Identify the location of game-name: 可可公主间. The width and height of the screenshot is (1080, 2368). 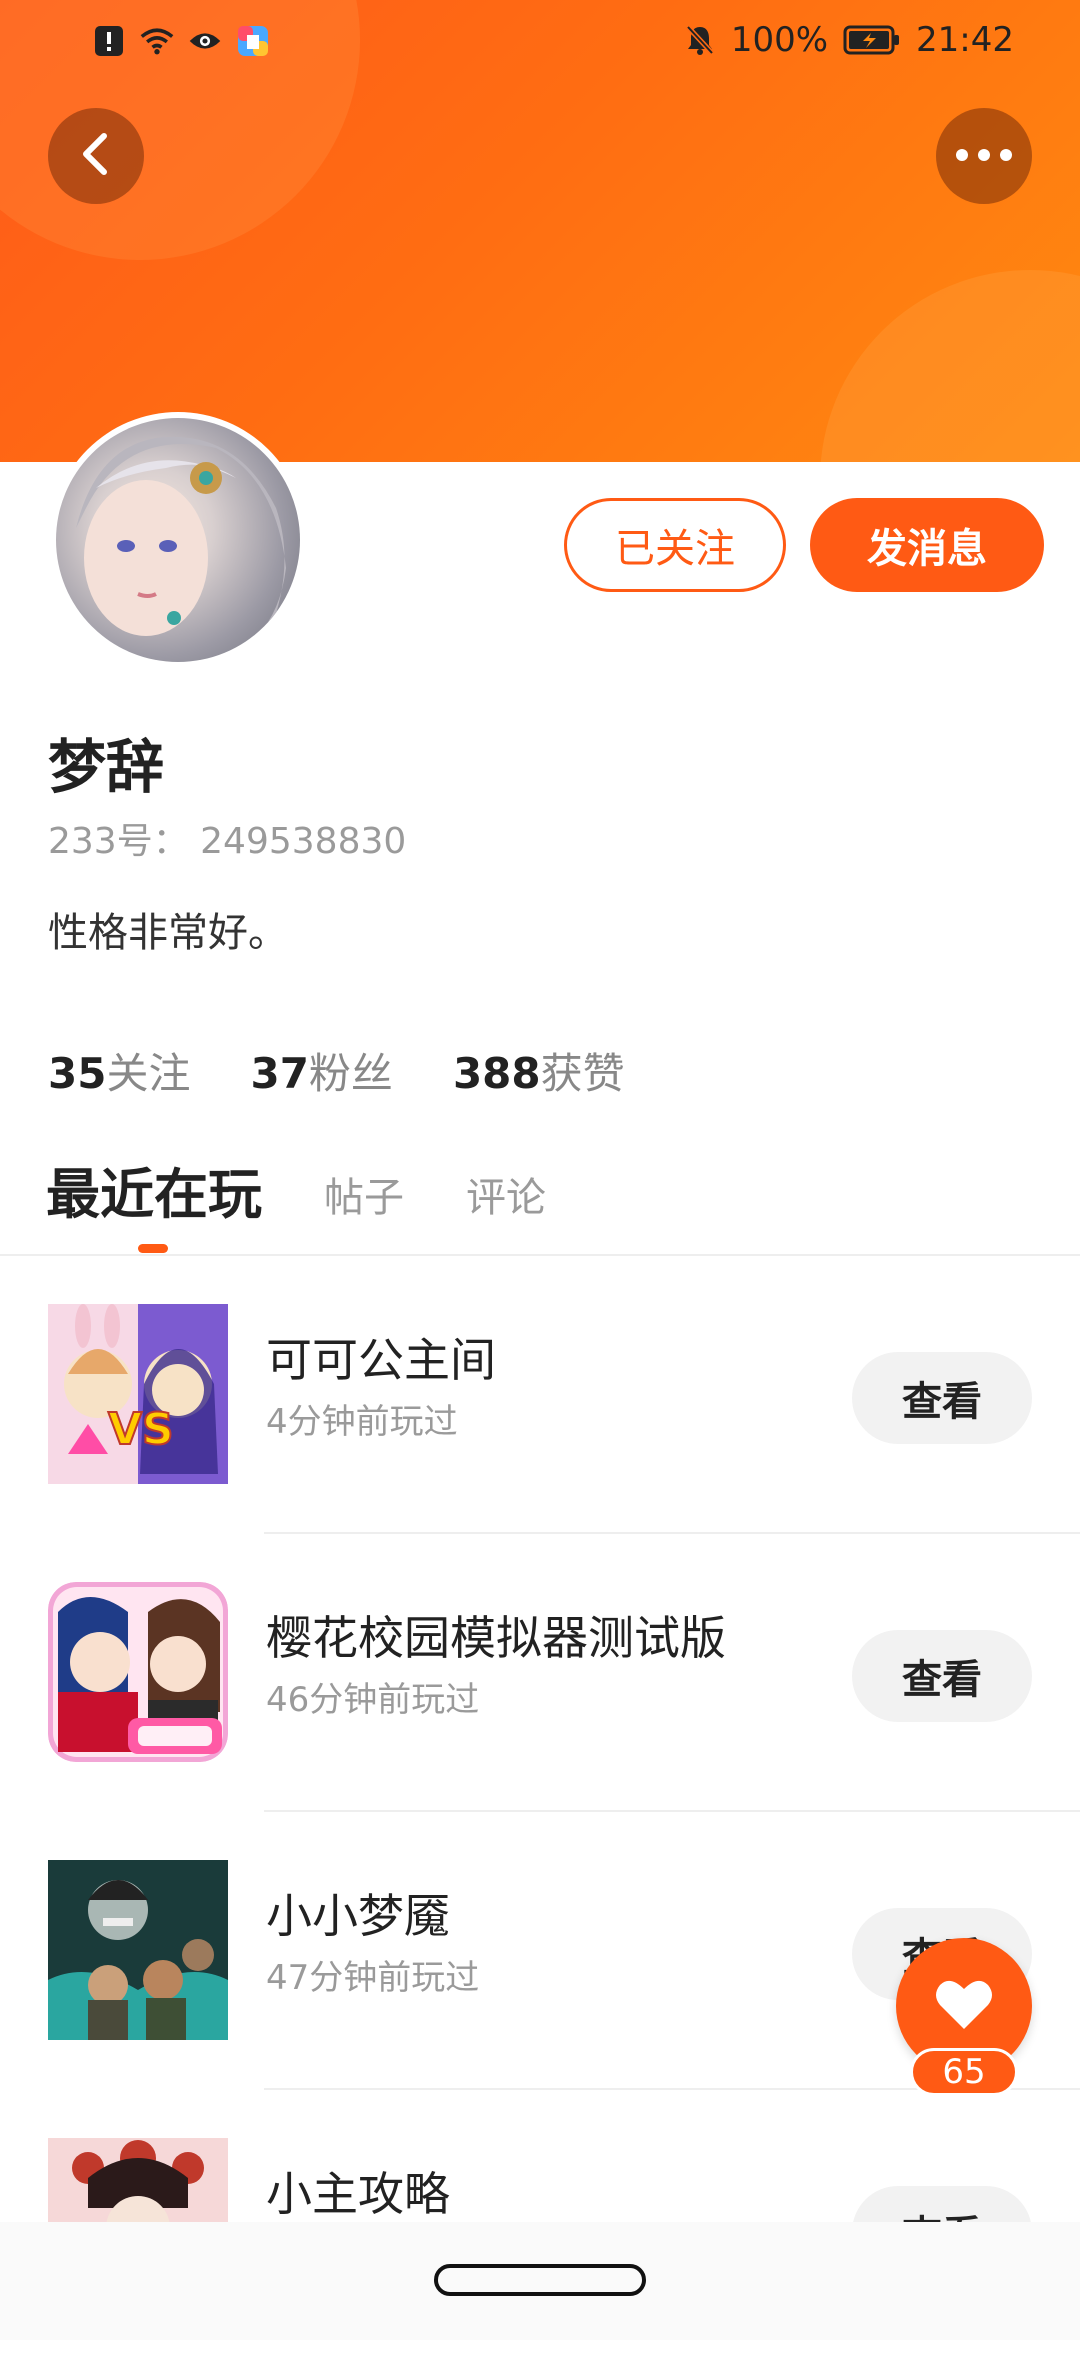
(381, 1360).